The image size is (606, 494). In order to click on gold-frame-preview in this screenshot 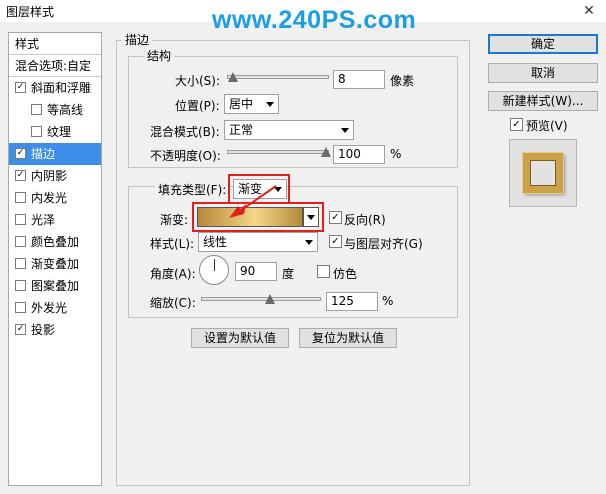, I will do `click(543, 173)`.